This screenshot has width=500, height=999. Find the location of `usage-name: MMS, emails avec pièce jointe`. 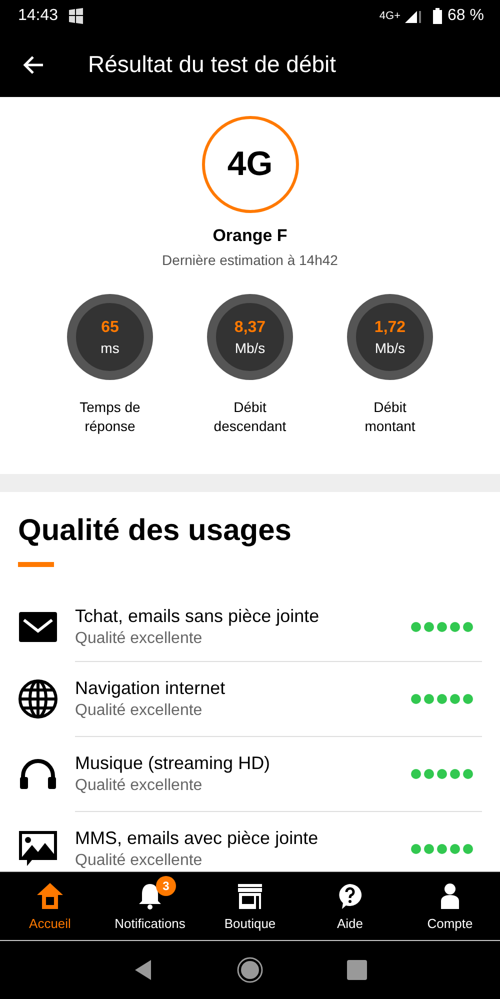

usage-name: MMS, emails avec pièce jointe is located at coordinates (197, 838).